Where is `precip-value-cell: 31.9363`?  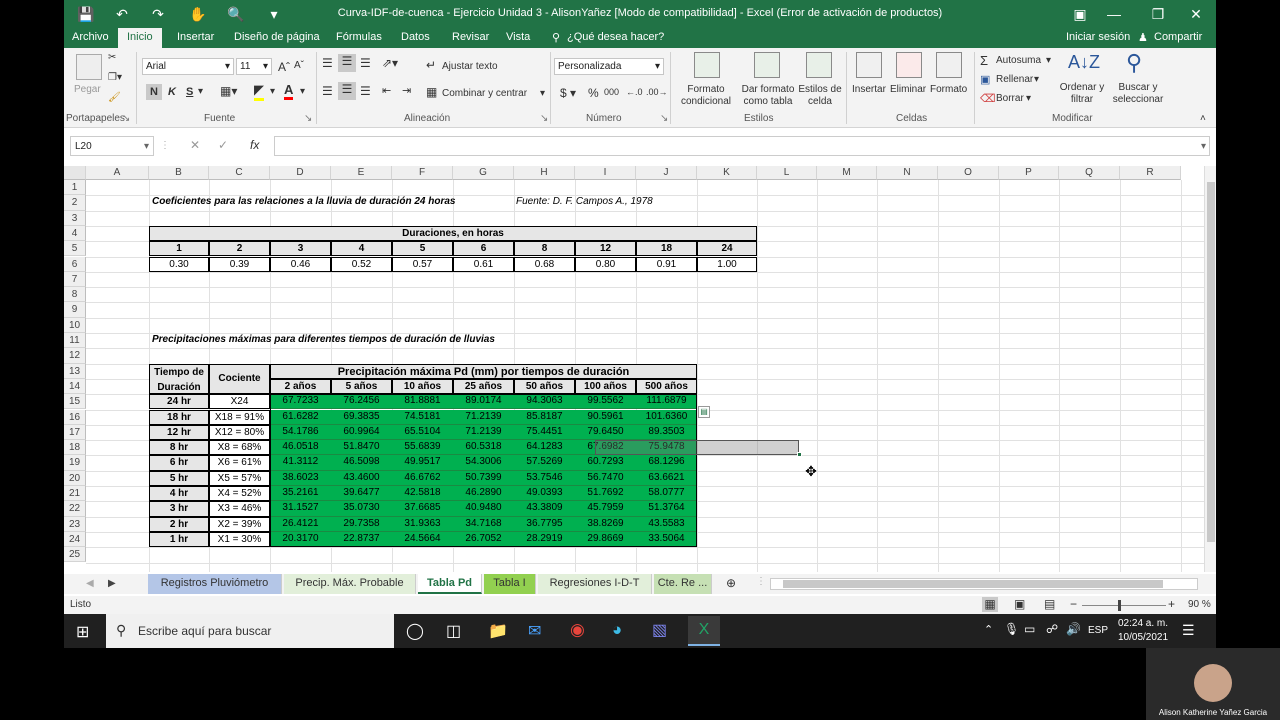
precip-value-cell: 31.9363 is located at coordinates (422, 524).